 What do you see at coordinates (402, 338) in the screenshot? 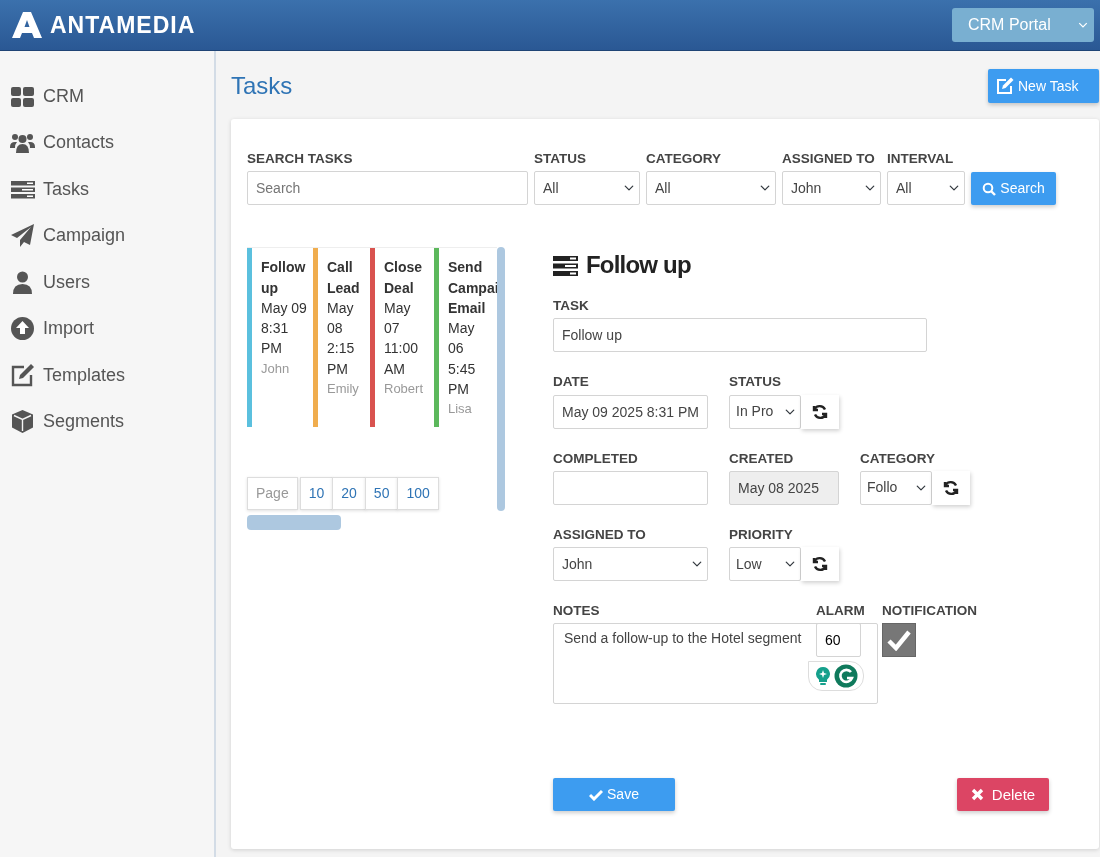
I see `task-card: Close Deal May 07 11:00 AM Robert` at bounding box center [402, 338].